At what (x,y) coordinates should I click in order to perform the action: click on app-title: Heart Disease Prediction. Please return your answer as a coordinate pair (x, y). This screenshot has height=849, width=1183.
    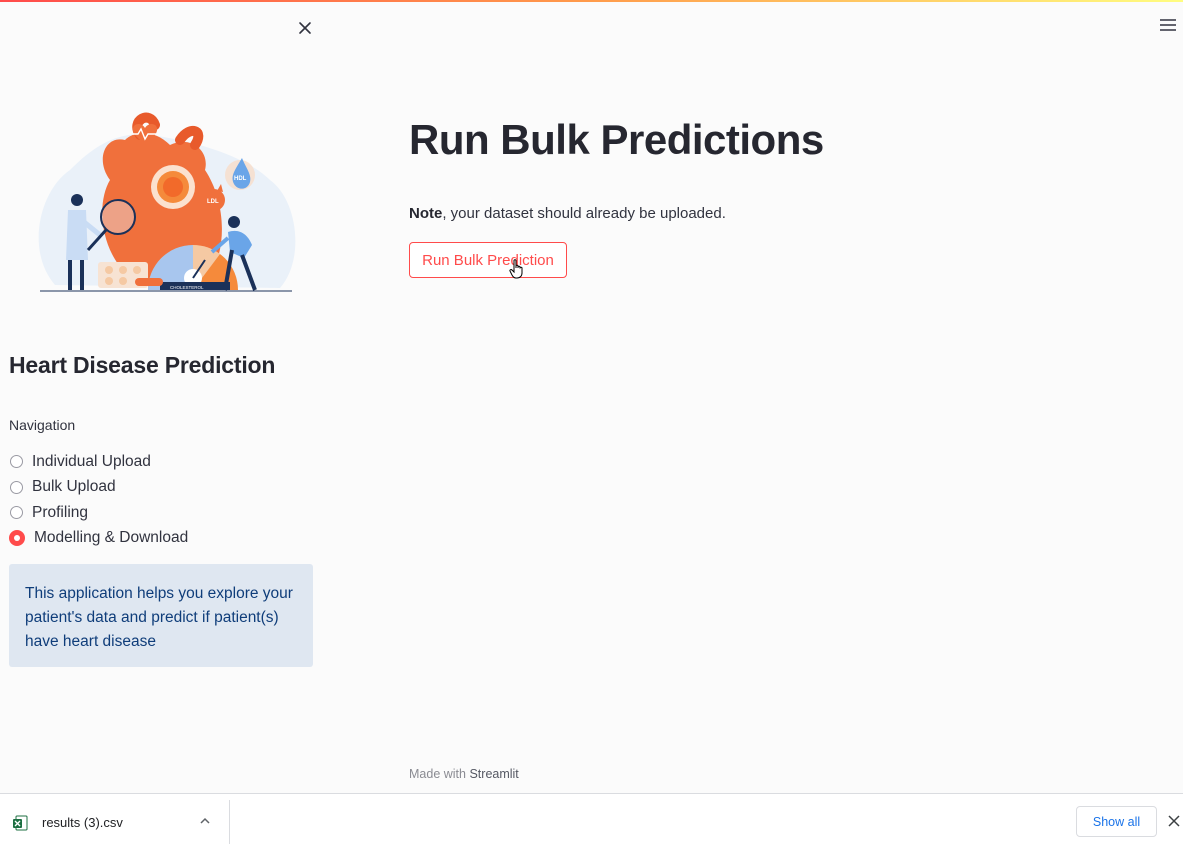
    Looking at the image, I should click on (142, 365).